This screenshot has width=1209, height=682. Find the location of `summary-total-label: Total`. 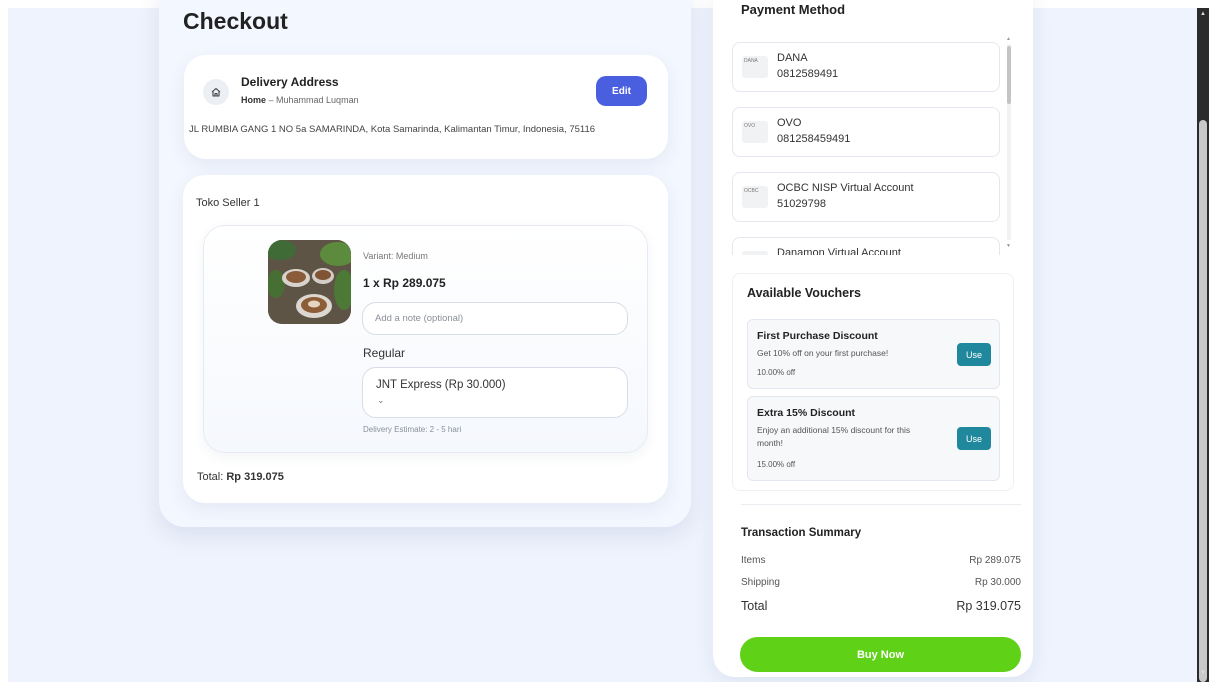

summary-total-label: Total is located at coordinates (754, 606).